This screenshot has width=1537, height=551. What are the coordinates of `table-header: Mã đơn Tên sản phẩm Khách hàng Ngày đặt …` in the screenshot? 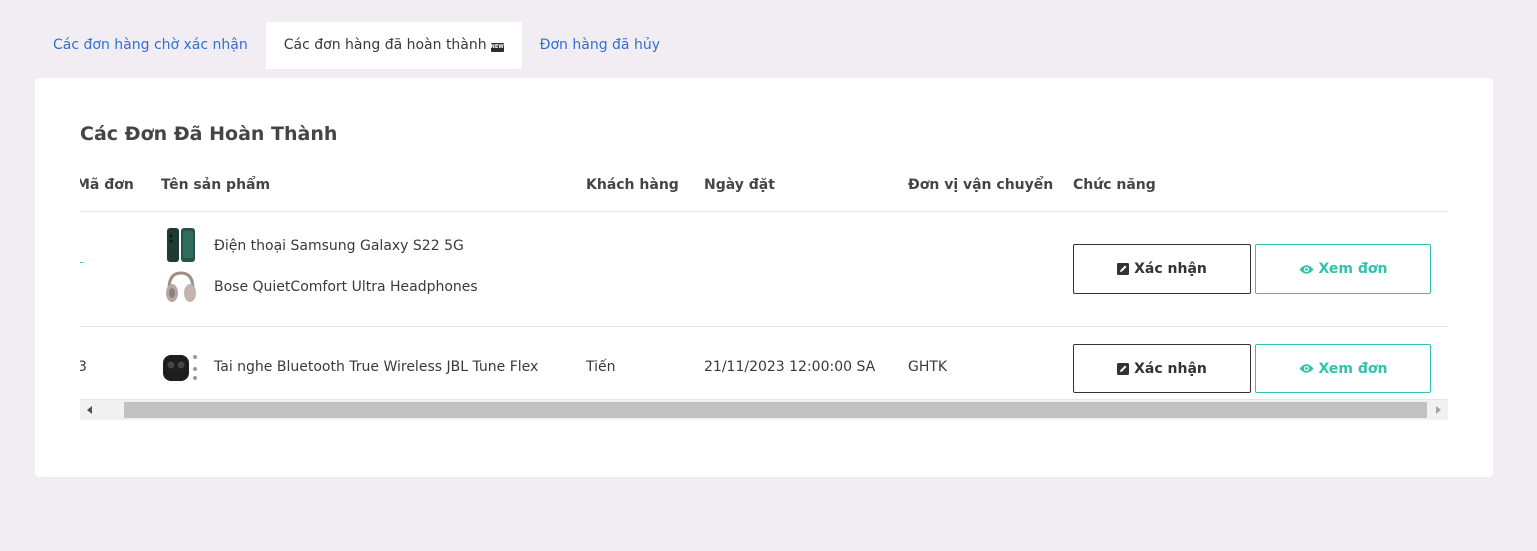 It's located at (764, 189).